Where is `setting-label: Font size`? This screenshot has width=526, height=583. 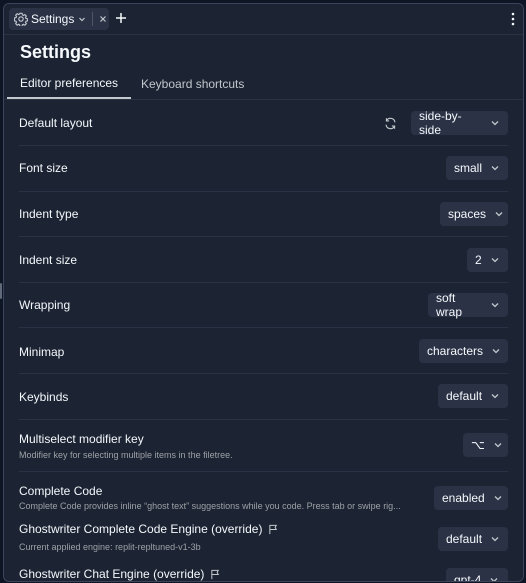 setting-label: Font size is located at coordinates (43, 168).